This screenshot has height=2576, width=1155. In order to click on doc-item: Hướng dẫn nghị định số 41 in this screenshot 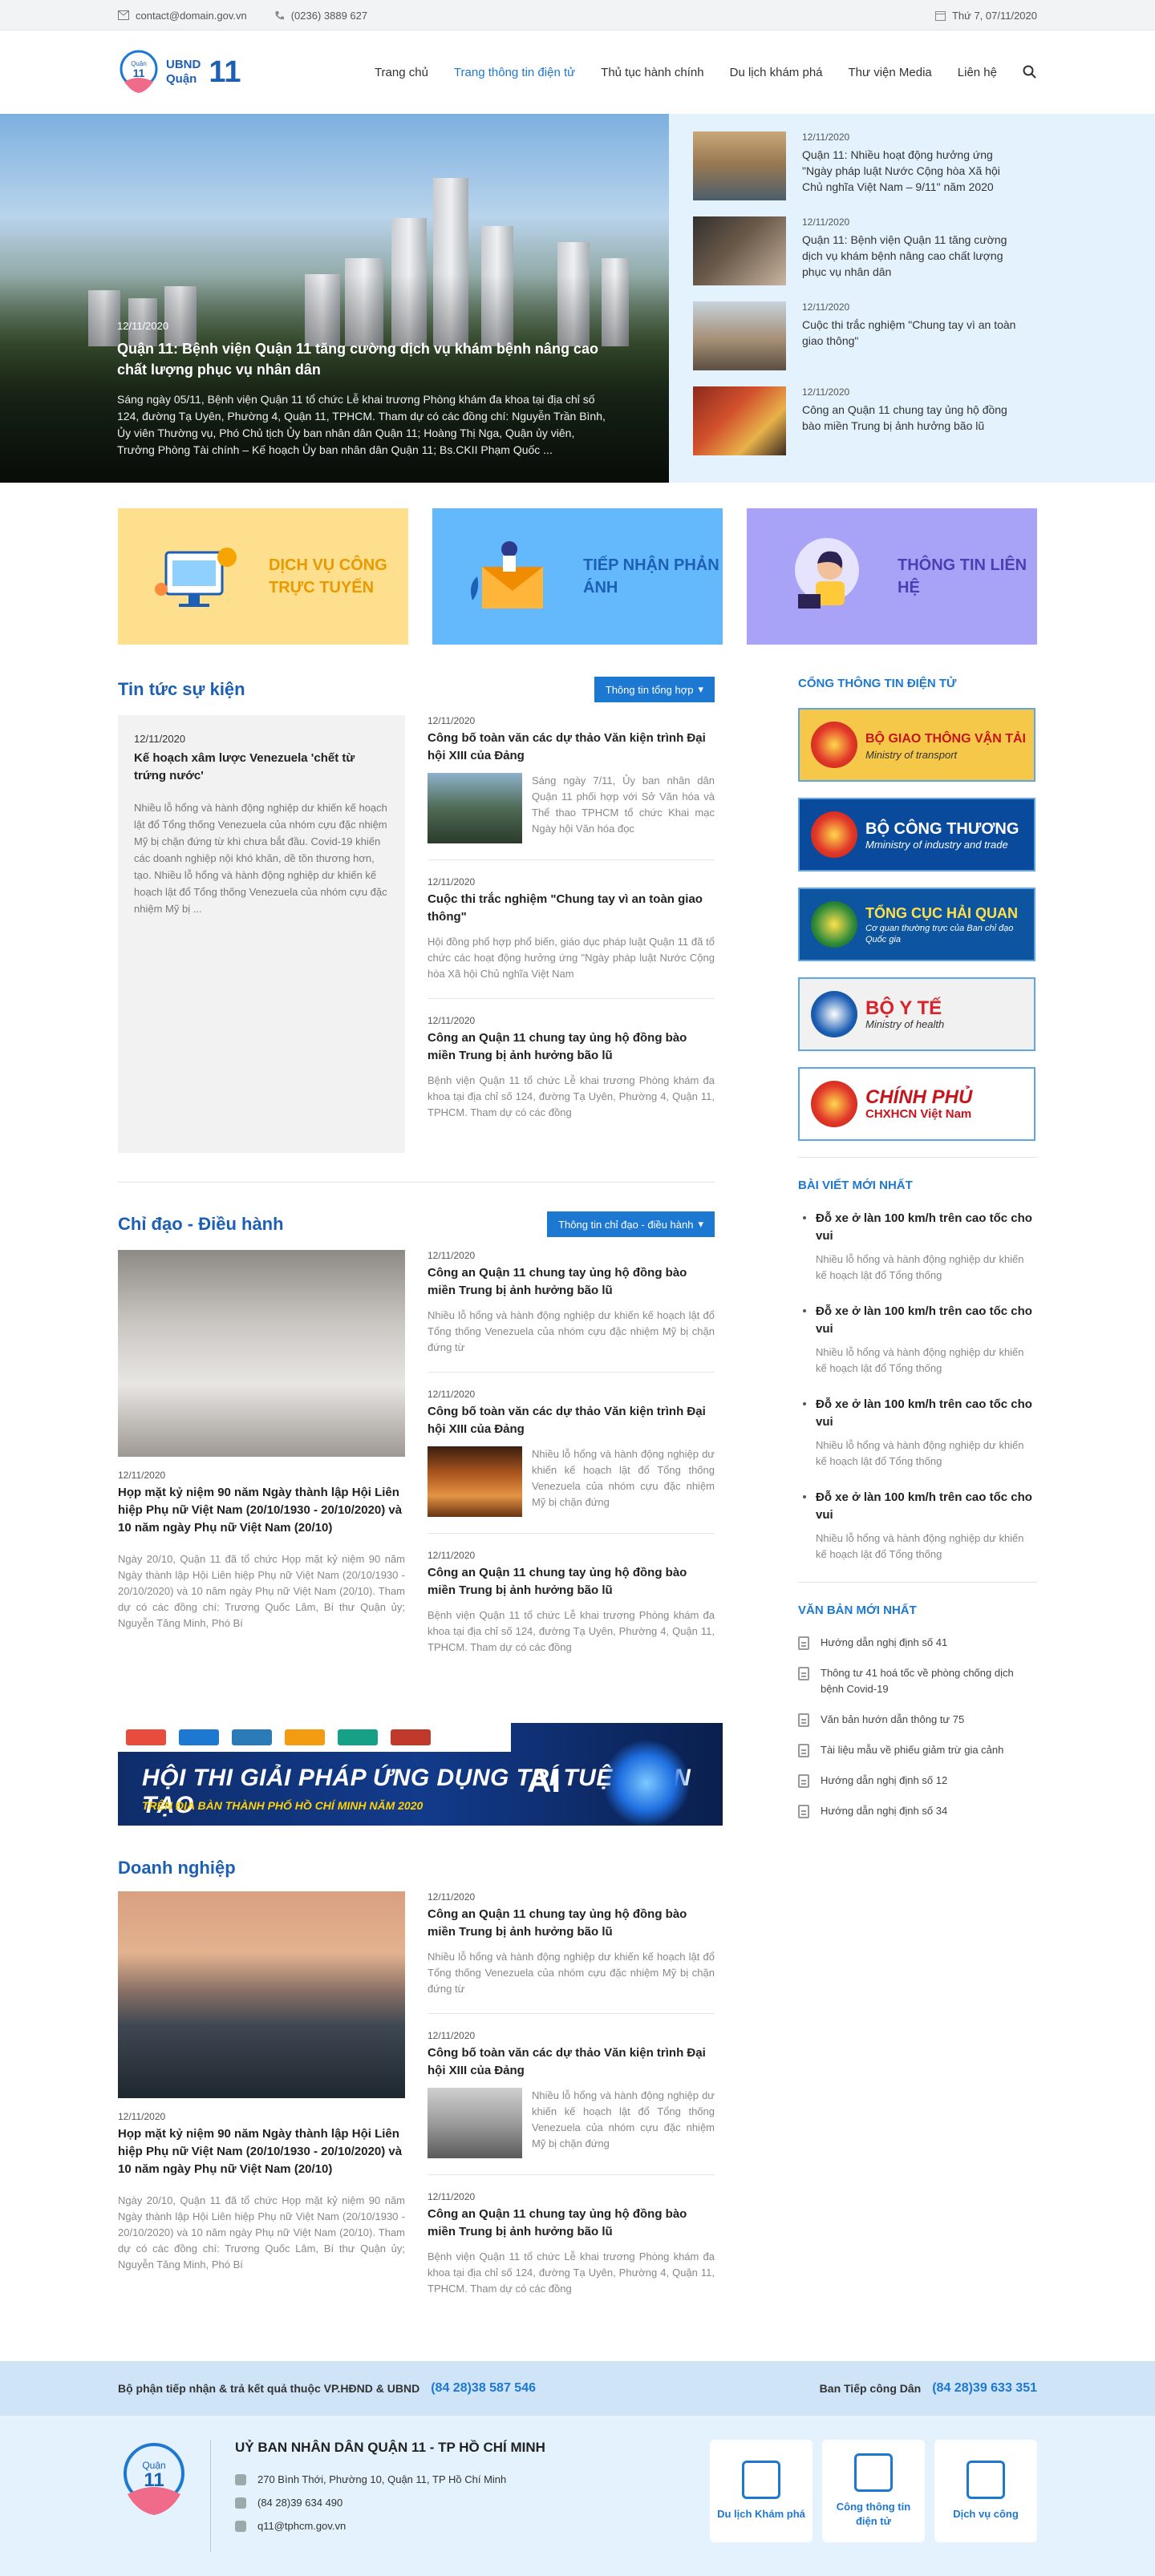, I will do `click(917, 1643)`.